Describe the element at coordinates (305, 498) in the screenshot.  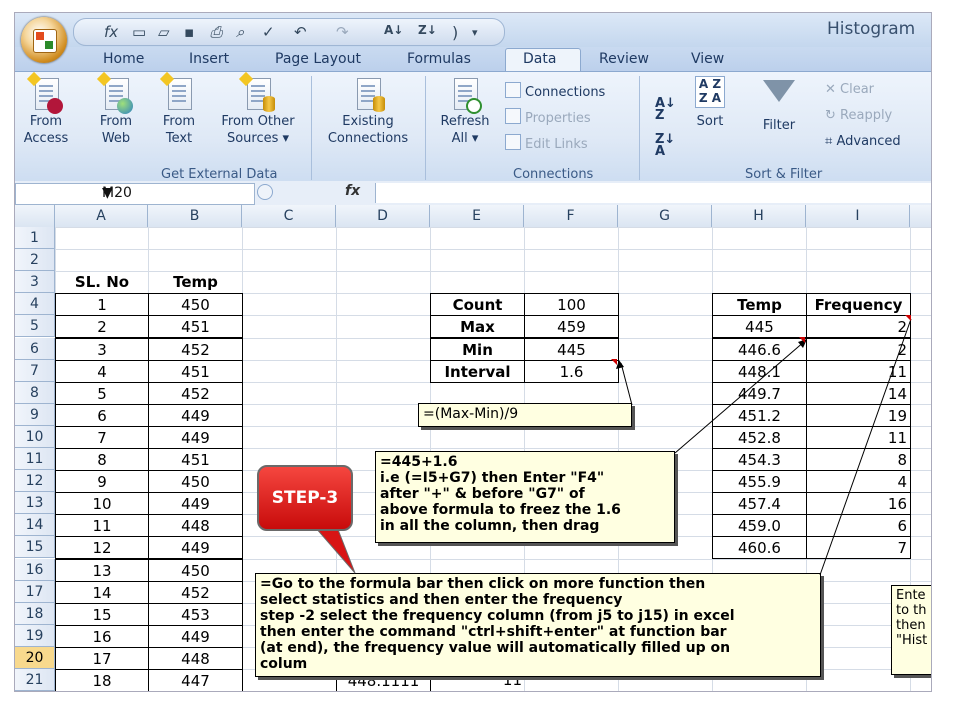
I see `step-3-callout: STEP-3` at that location.